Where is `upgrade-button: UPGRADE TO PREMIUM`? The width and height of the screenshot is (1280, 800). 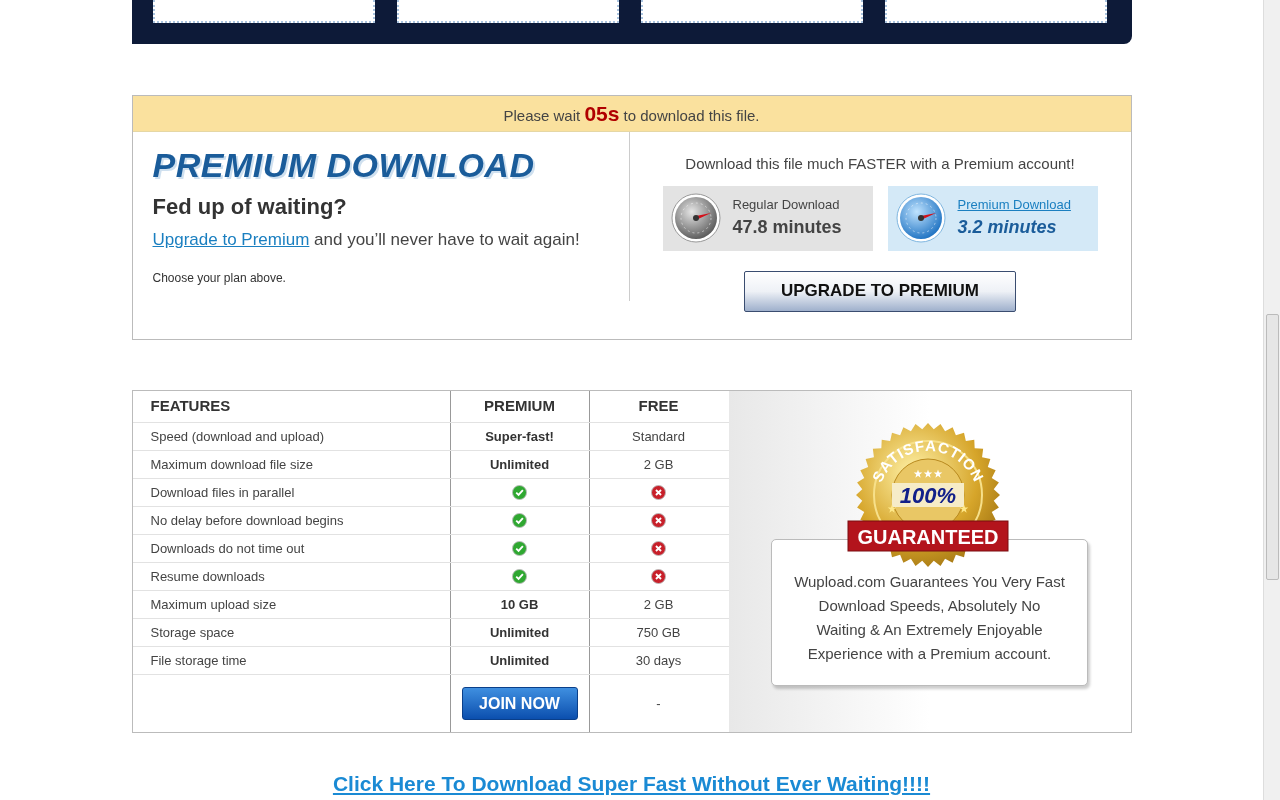 upgrade-button: UPGRADE TO PREMIUM is located at coordinates (880, 291).